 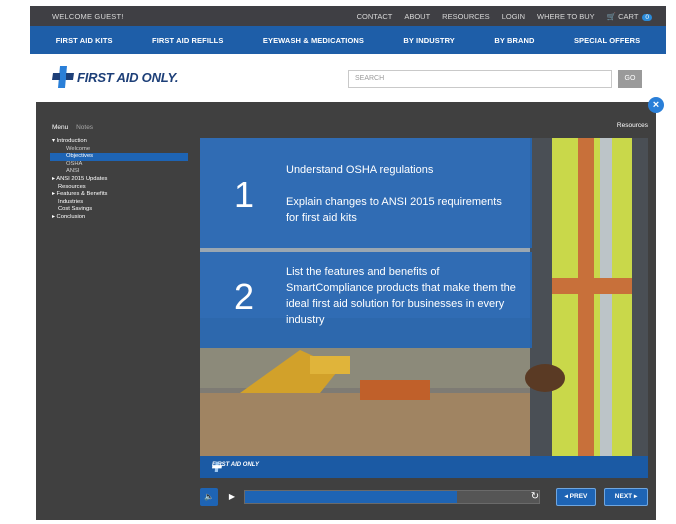 I want to click on search-go-button: GO, so click(x=630, y=79).